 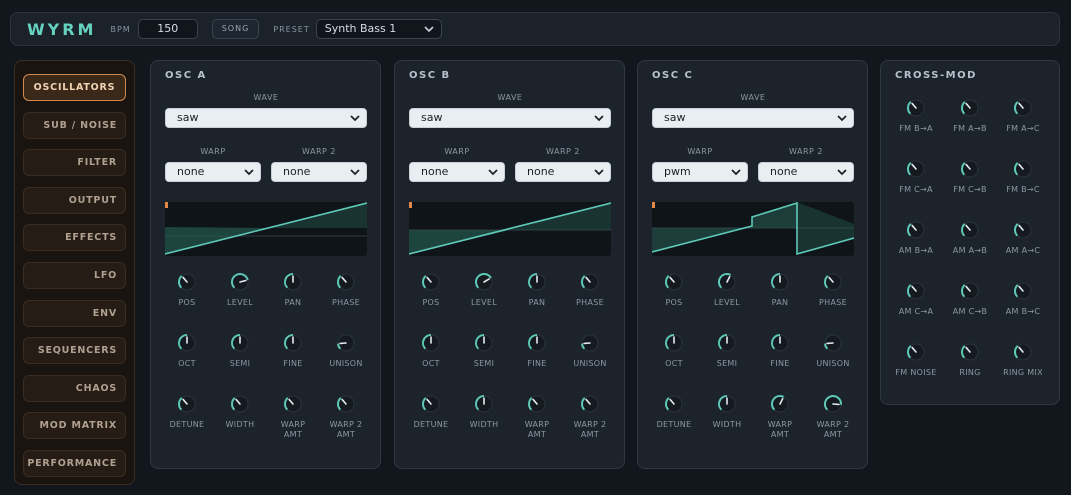 What do you see at coordinates (346, 404) in the screenshot?
I see `osc-a-warp-2-amt-knob` at bounding box center [346, 404].